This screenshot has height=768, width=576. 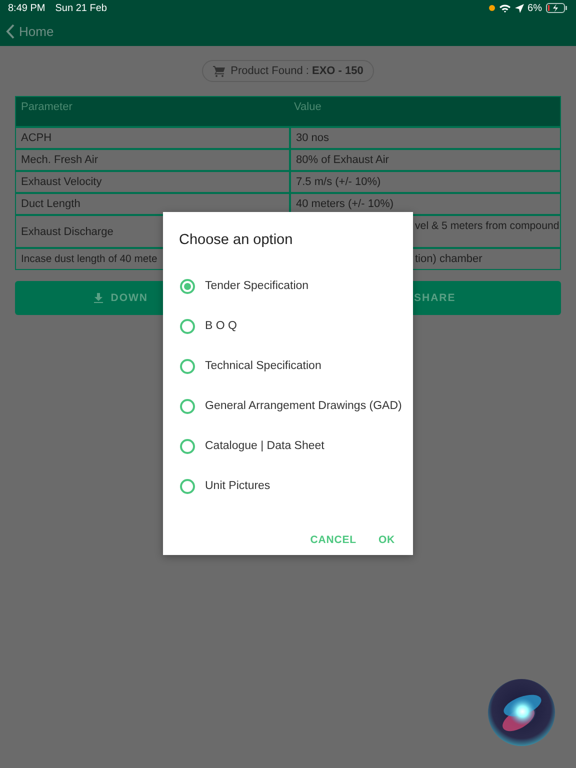 I want to click on battery-percent: 6%, so click(x=535, y=8).